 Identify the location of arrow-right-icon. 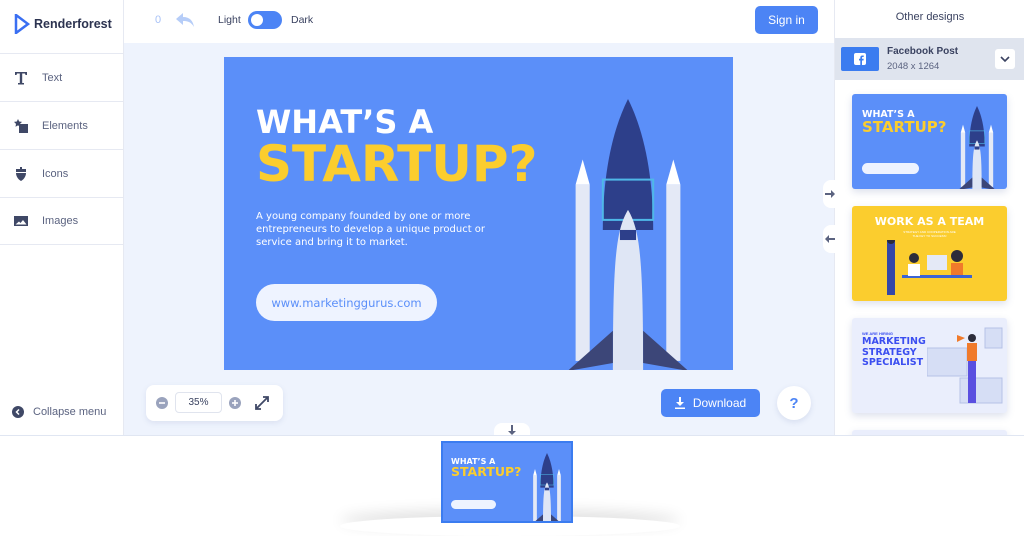
(830, 194).